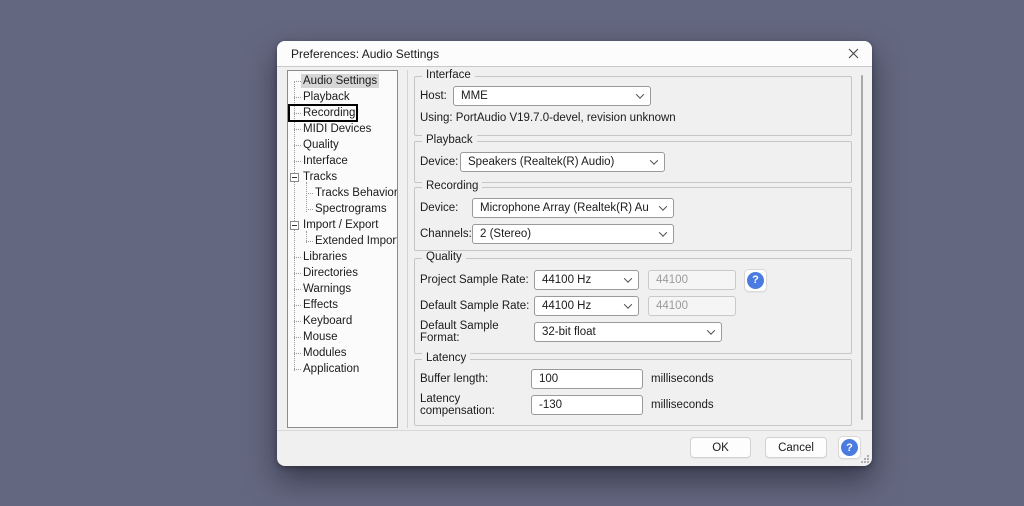 The height and width of the screenshot is (506, 1024). What do you see at coordinates (692, 306) in the screenshot?
I see `default-sample-rate-other-input` at bounding box center [692, 306].